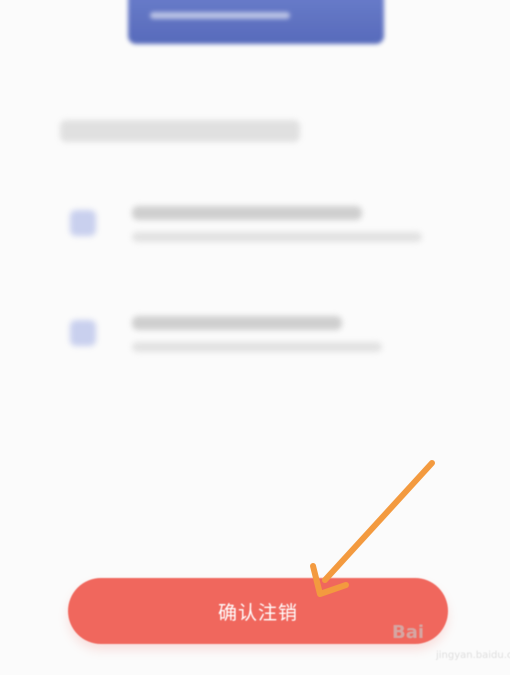  I want to click on wallet-icon, so click(83, 333).